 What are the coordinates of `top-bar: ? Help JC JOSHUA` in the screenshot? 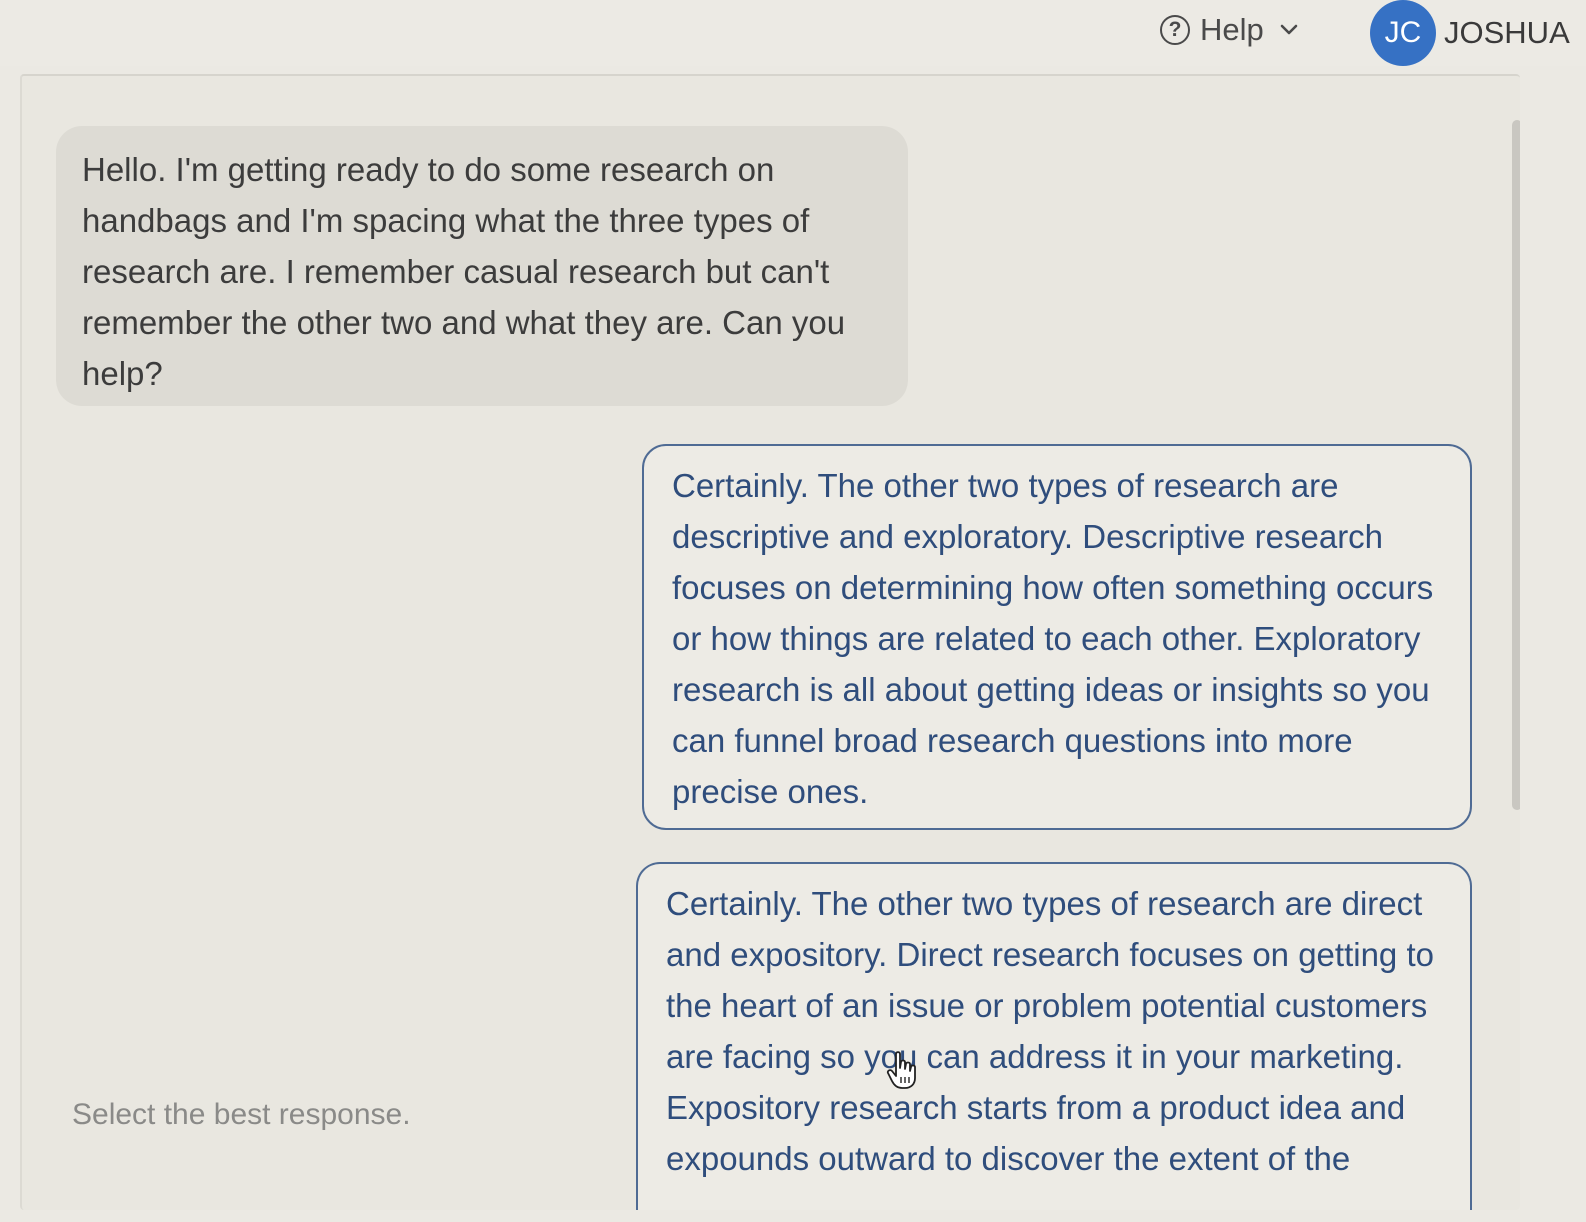 It's located at (793, 33).